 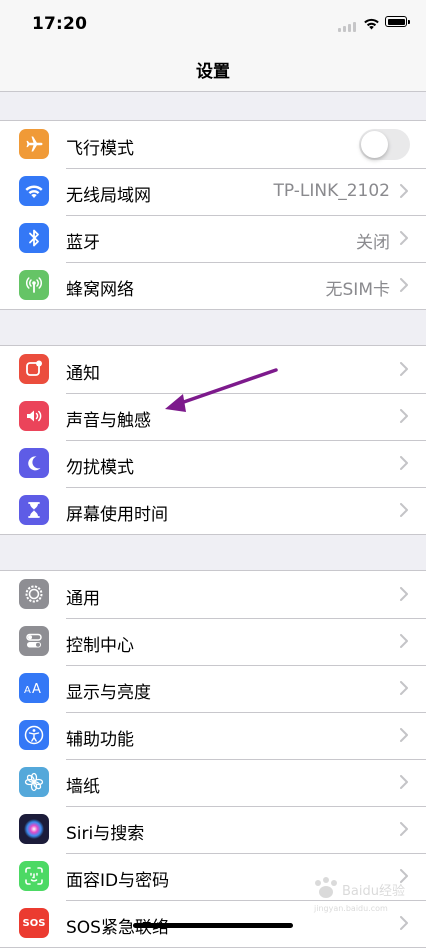 I want to click on settings-row-sounds: 声音与触感, so click(x=213, y=416).